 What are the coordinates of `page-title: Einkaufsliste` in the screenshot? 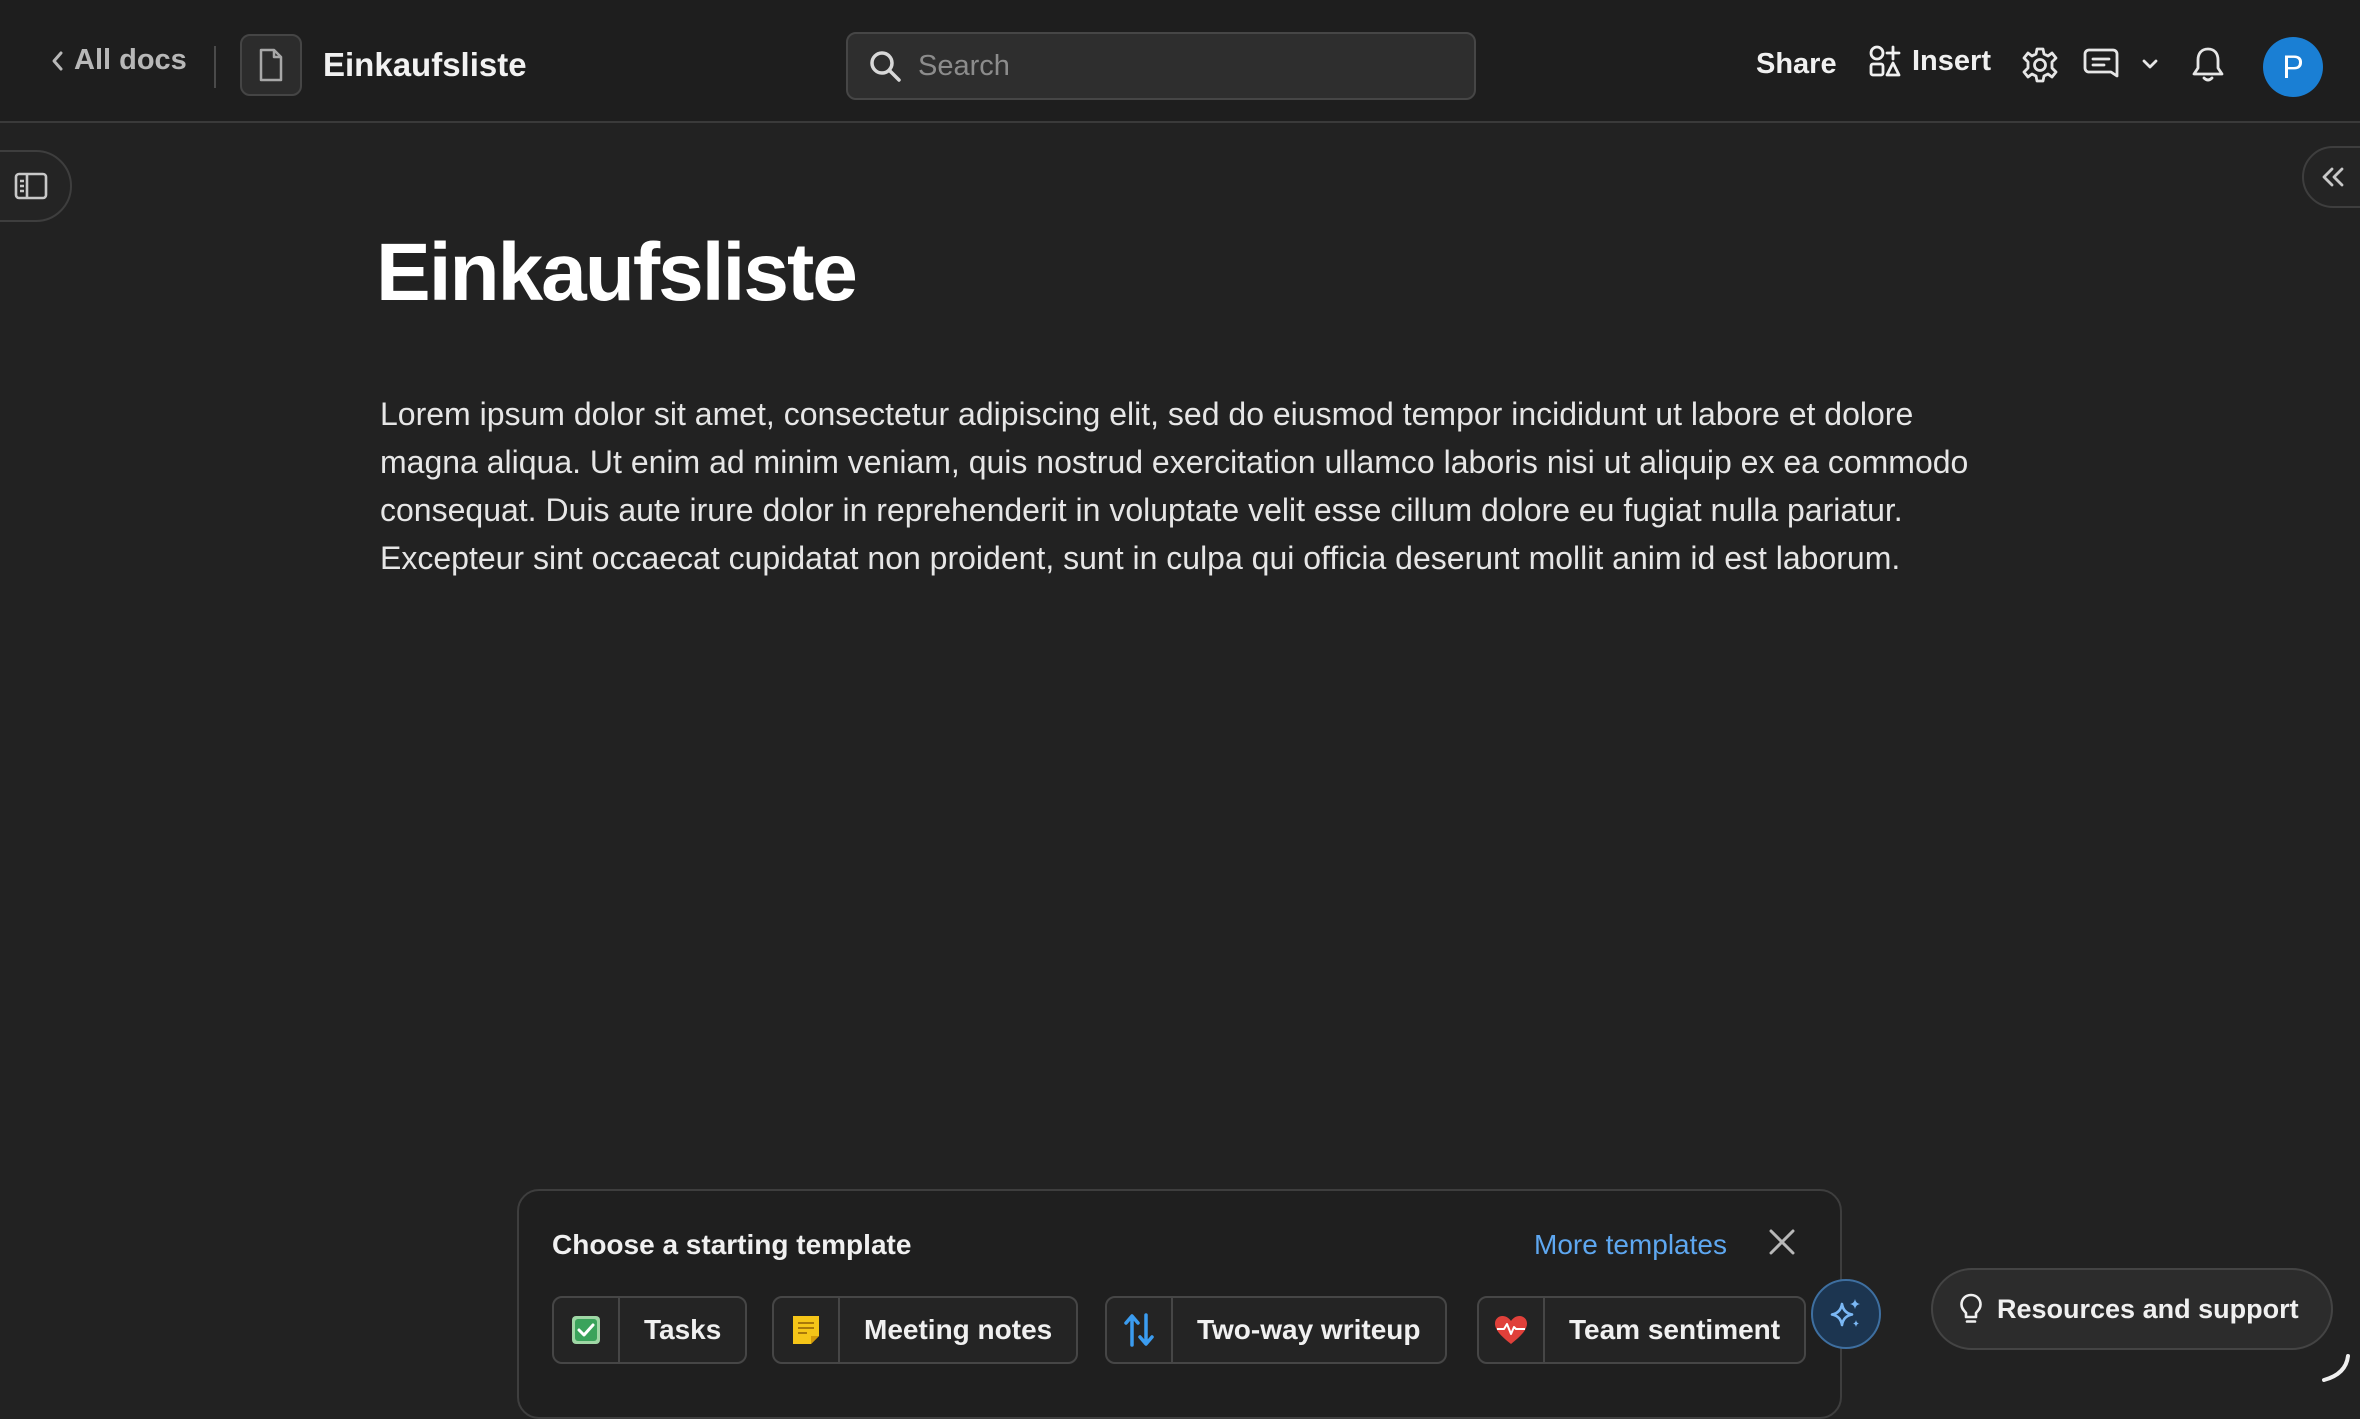 It's located at (617, 273).